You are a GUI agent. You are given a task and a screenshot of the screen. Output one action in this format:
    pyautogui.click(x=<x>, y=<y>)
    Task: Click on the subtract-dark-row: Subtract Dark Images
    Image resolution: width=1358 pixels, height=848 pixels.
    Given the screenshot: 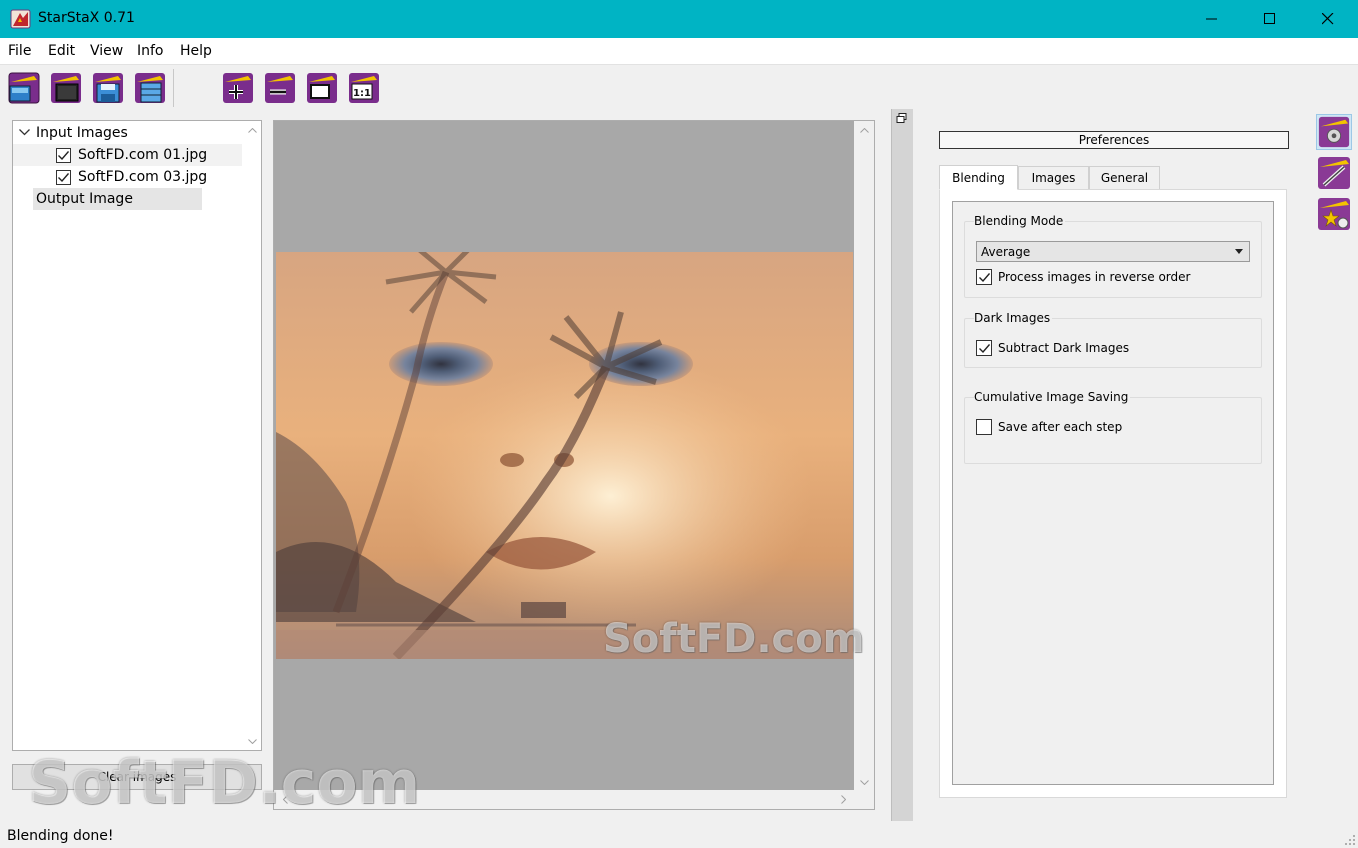 What is the action you would take?
    pyautogui.click(x=1052, y=348)
    